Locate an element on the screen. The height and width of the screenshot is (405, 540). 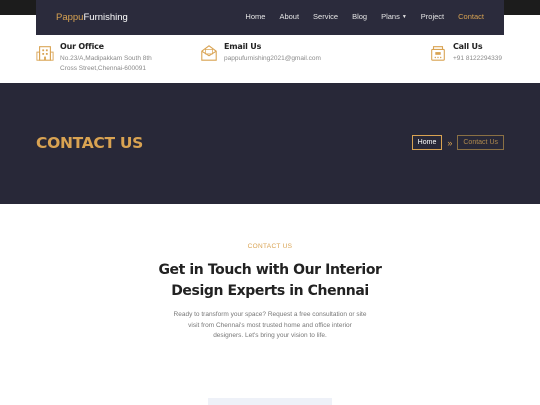
office-title: Our Office is located at coordinates (82, 46).